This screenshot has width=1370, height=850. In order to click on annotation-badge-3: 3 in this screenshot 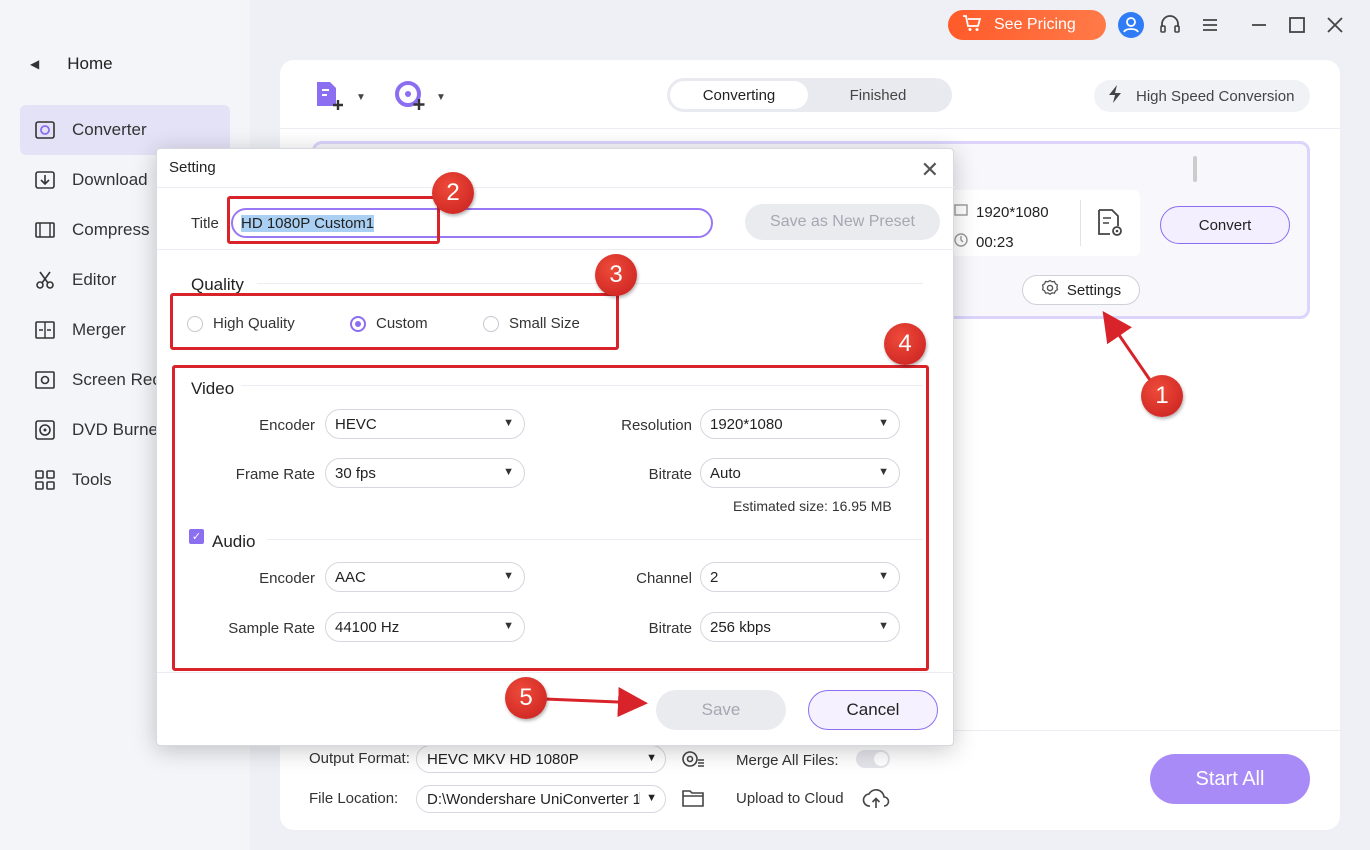, I will do `click(616, 275)`.